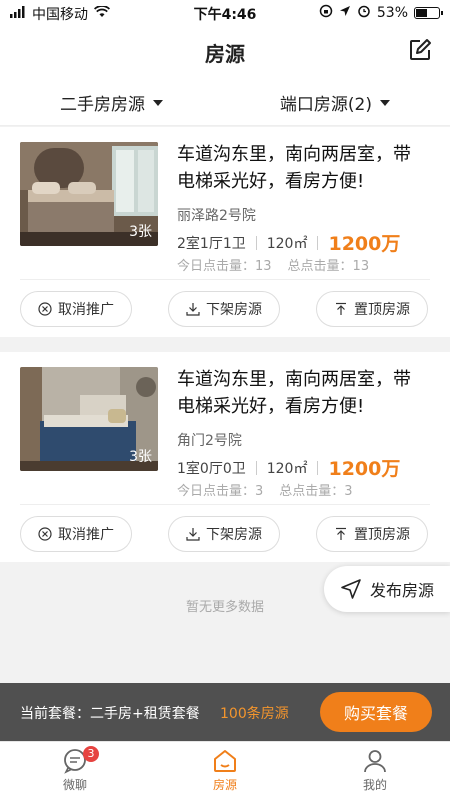 This screenshot has width=450, height=800. I want to click on total-clicks: 总点击量：3, so click(316, 491).